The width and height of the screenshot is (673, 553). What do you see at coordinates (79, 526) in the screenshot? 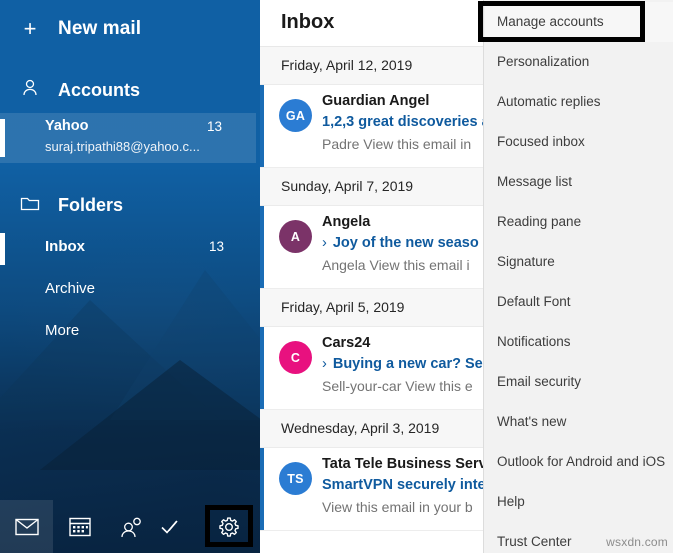
I see `calendar-icon` at bounding box center [79, 526].